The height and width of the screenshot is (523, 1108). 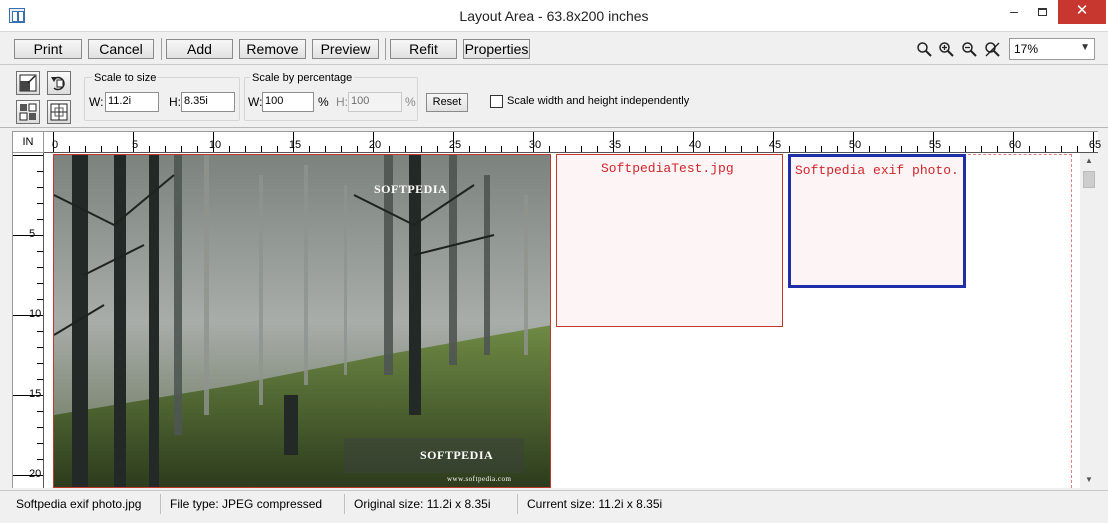 What do you see at coordinates (35, 314) in the screenshot?
I see `ruler-label: 10` at bounding box center [35, 314].